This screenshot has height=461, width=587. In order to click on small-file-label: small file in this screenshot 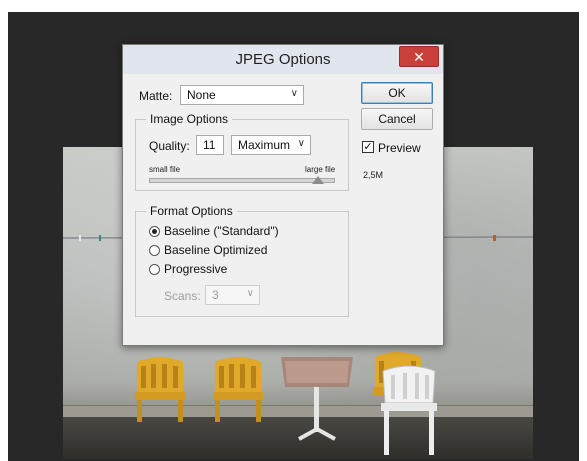, I will do `click(165, 169)`.